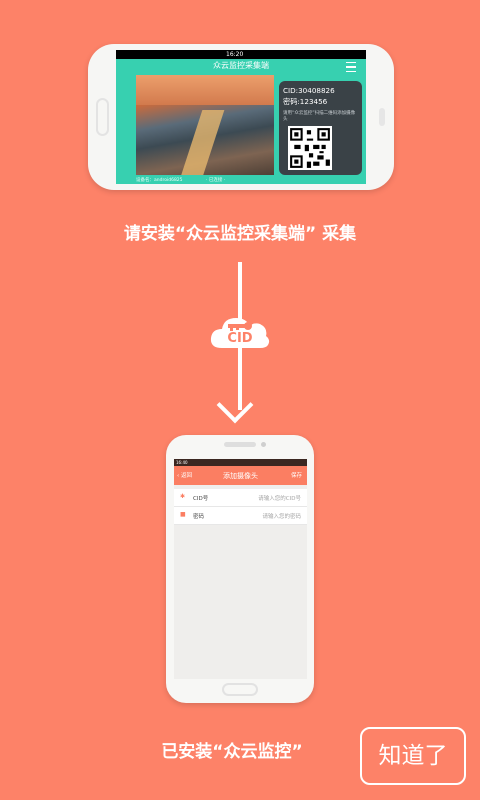 The image size is (480, 800). Describe the element at coordinates (240, 234) in the screenshot. I see `install-collector-caption: 请安装“众云监控采集端” 采集` at that location.